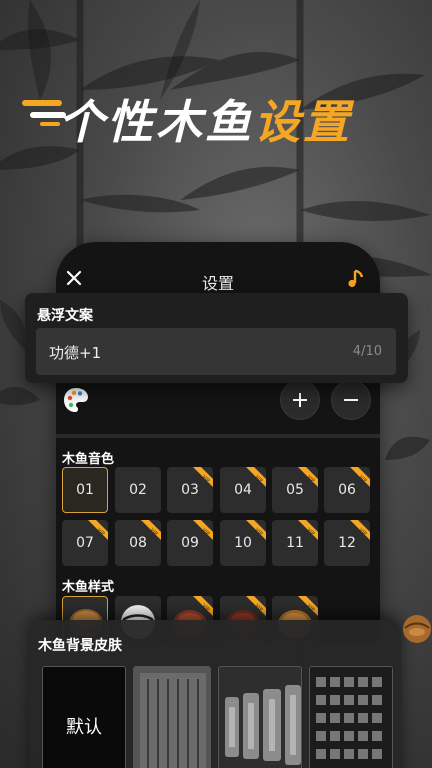 The width and height of the screenshot is (432, 768). Describe the element at coordinates (295, 490) in the screenshot. I see `sound-option-05: 05 VIP` at that location.